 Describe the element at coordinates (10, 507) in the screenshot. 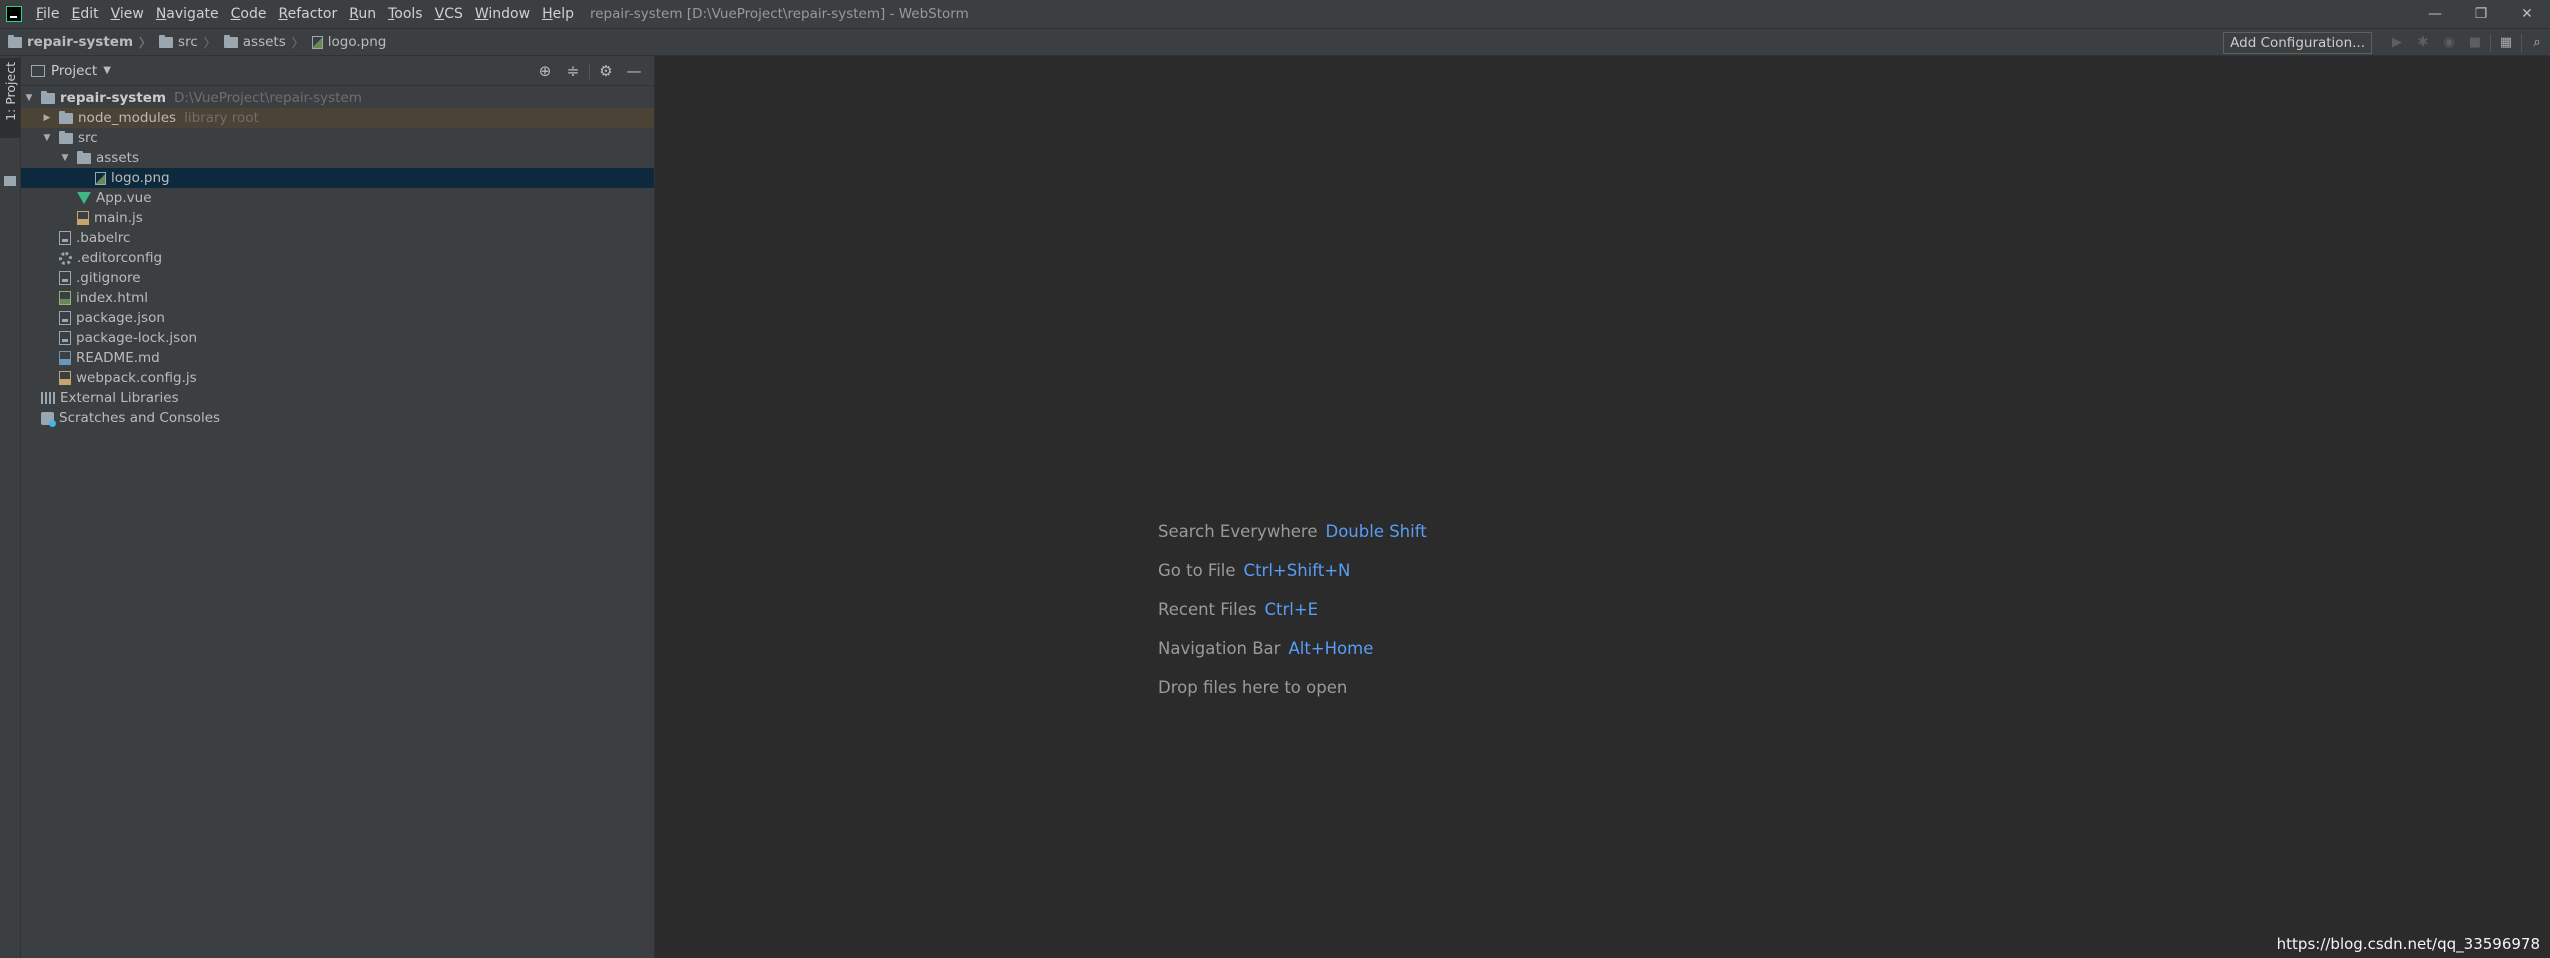

I see `left-tool-stripe: 1: Project` at that location.